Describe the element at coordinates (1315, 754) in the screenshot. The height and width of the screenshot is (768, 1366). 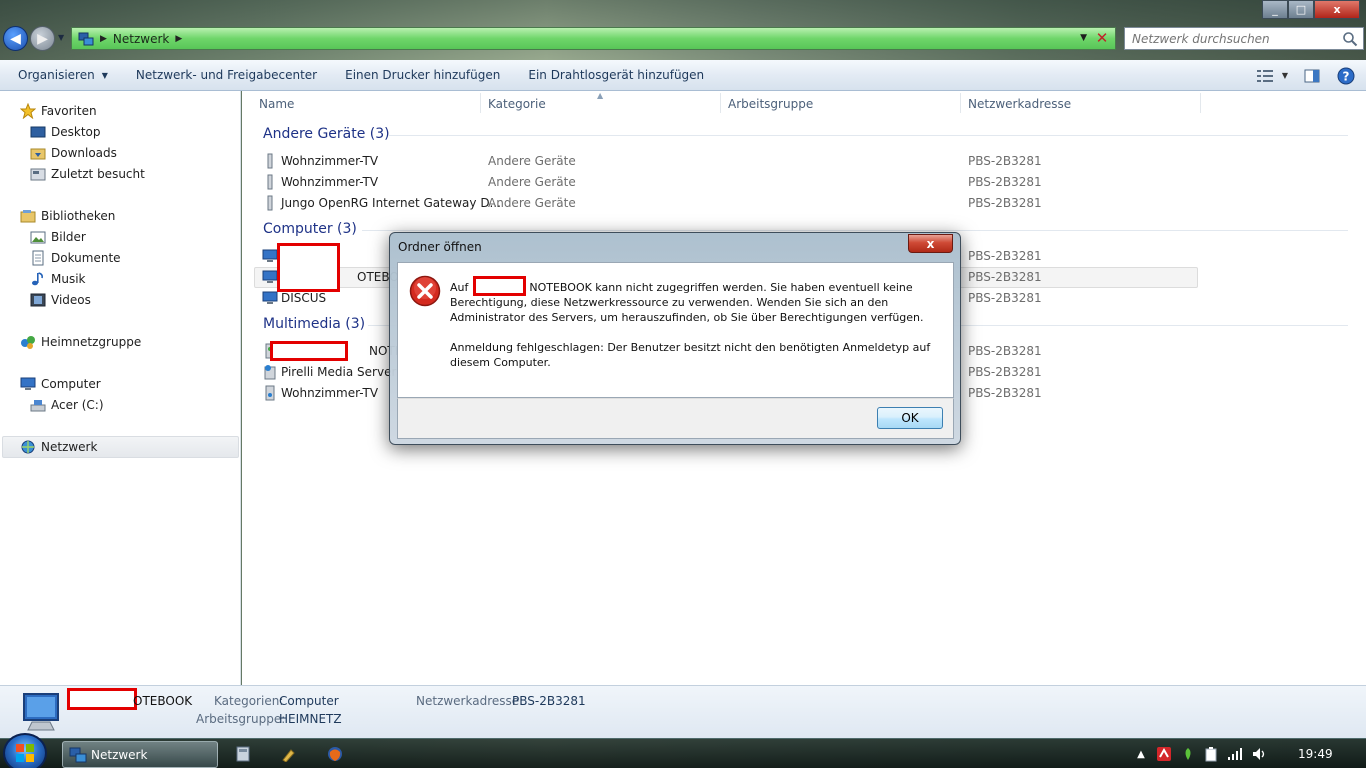
I see `clock: 19:49` at that location.